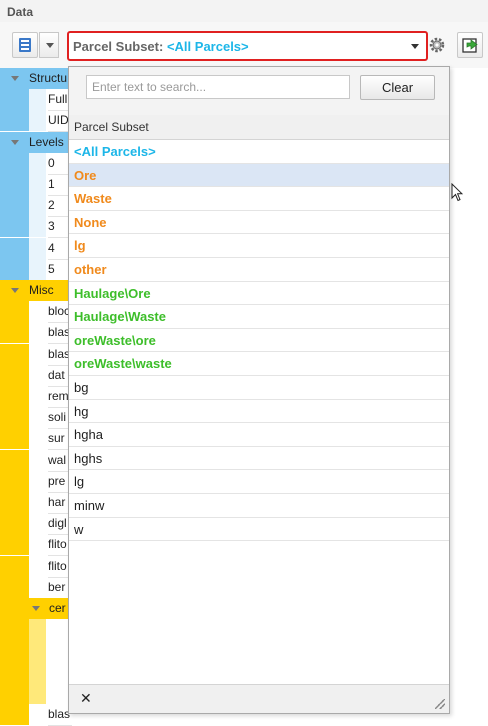  What do you see at coordinates (259, 199) in the screenshot?
I see `list-item: Waste` at bounding box center [259, 199].